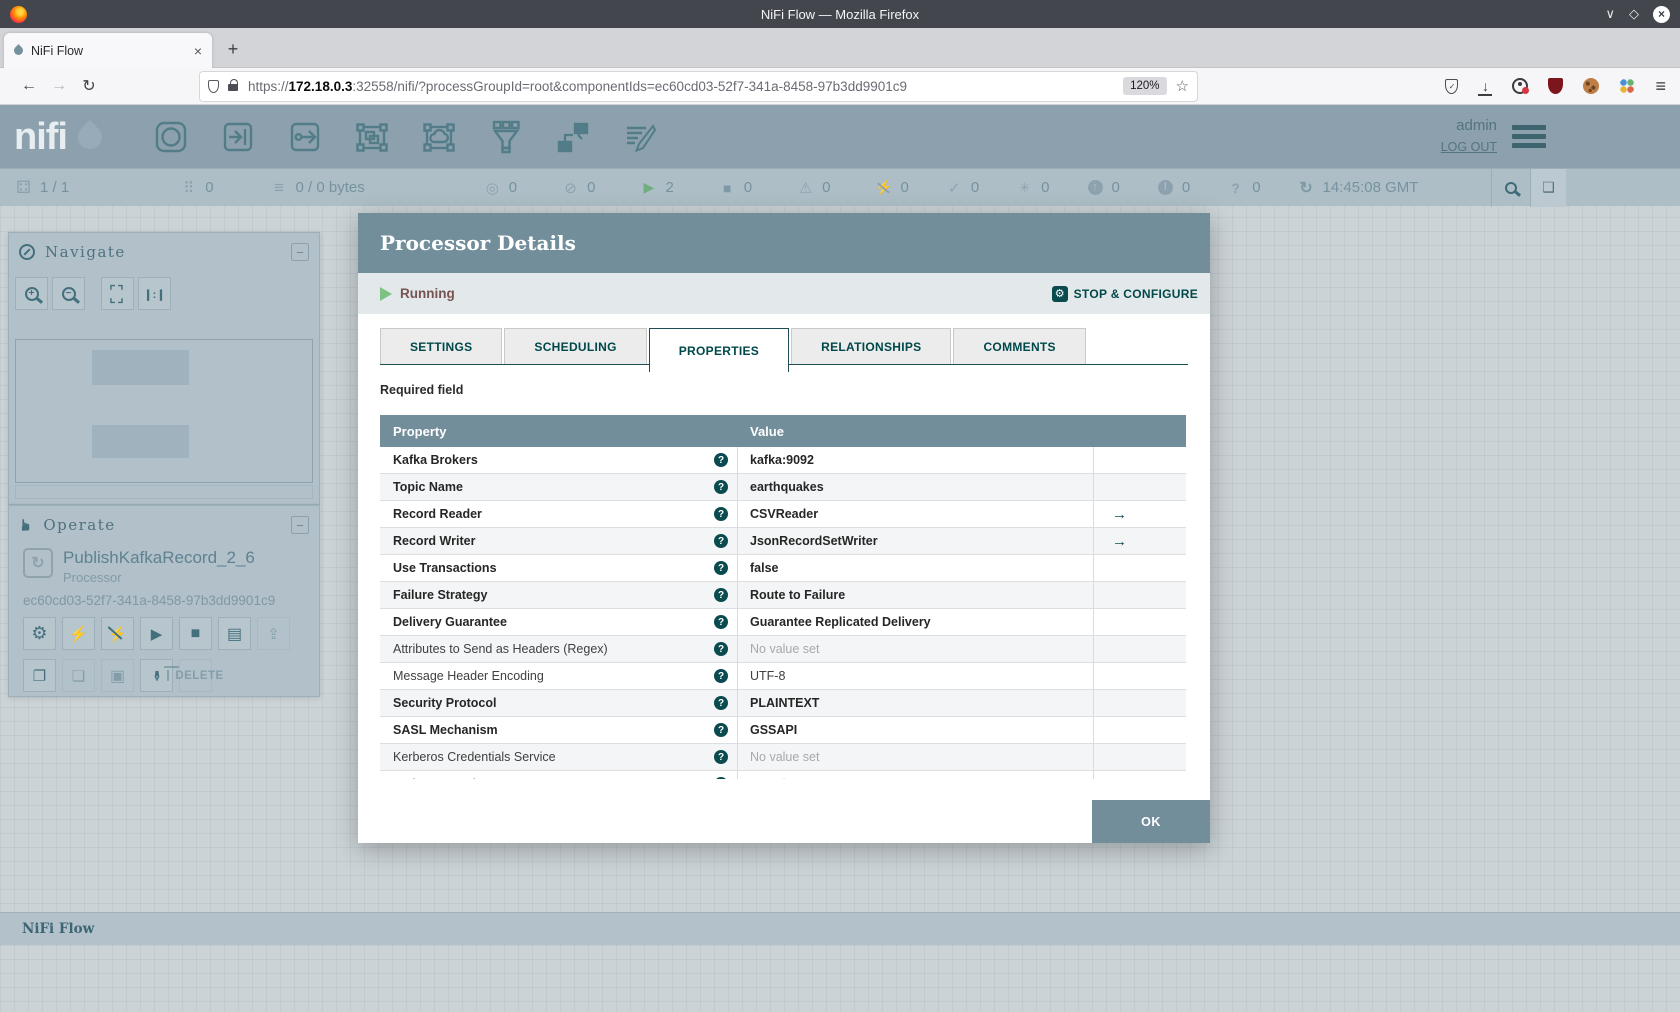 The width and height of the screenshot is (1680, 1012). Describe the element at coordinates (1019, 346) in the screenshot. I see `dialog-tab: COMMENTS` at that location.